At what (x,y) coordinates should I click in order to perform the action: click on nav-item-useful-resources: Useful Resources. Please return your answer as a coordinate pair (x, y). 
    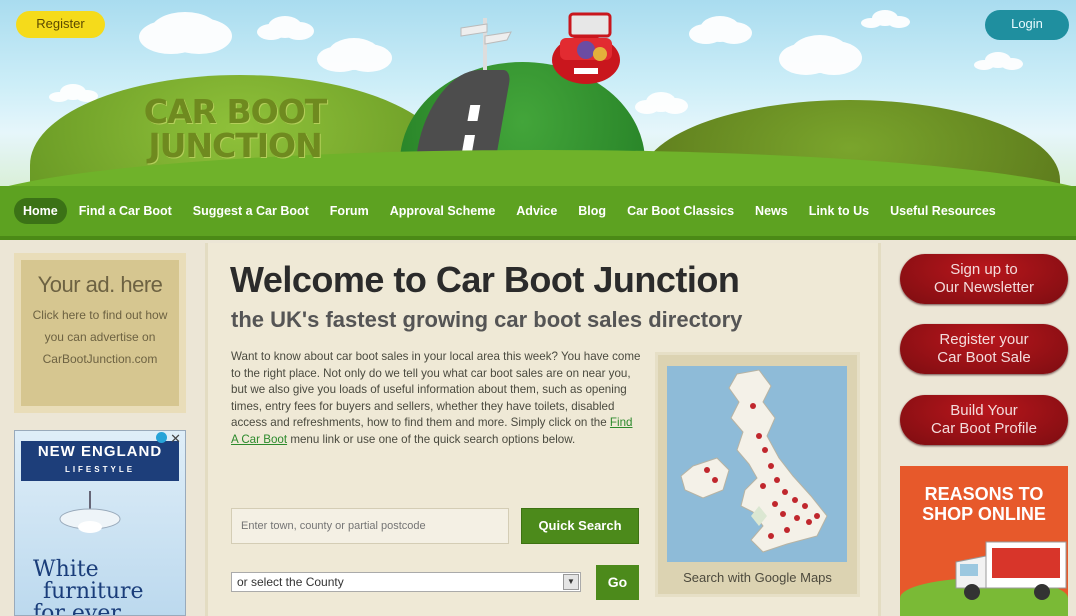
    Looking at the image, I should click on (943, 211).